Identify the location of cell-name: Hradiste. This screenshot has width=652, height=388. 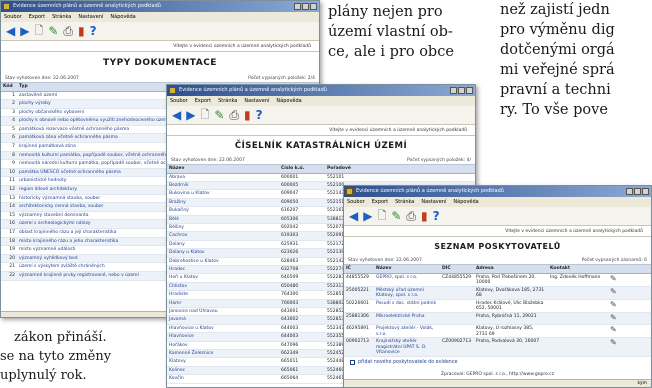
(223, 295).